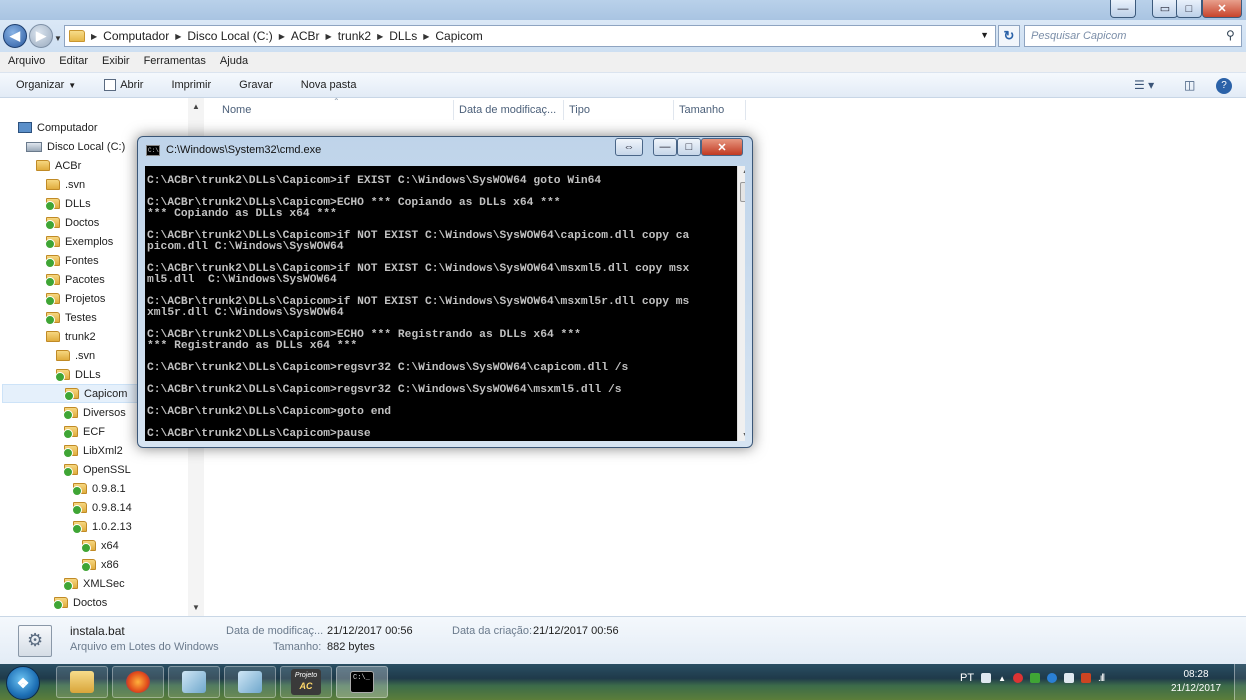 The image size is (1246, 700). I want to click on close-button: ✕, so click(1222, 9).